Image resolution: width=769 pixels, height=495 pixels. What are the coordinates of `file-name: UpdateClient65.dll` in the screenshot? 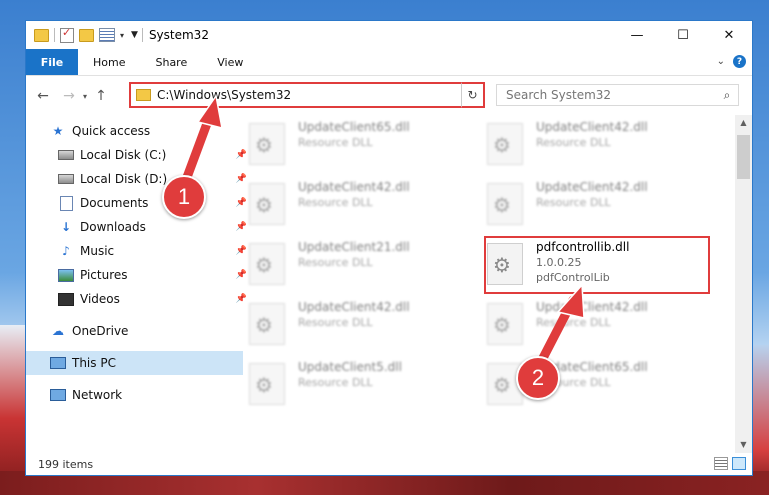 It's located at (354, 127).